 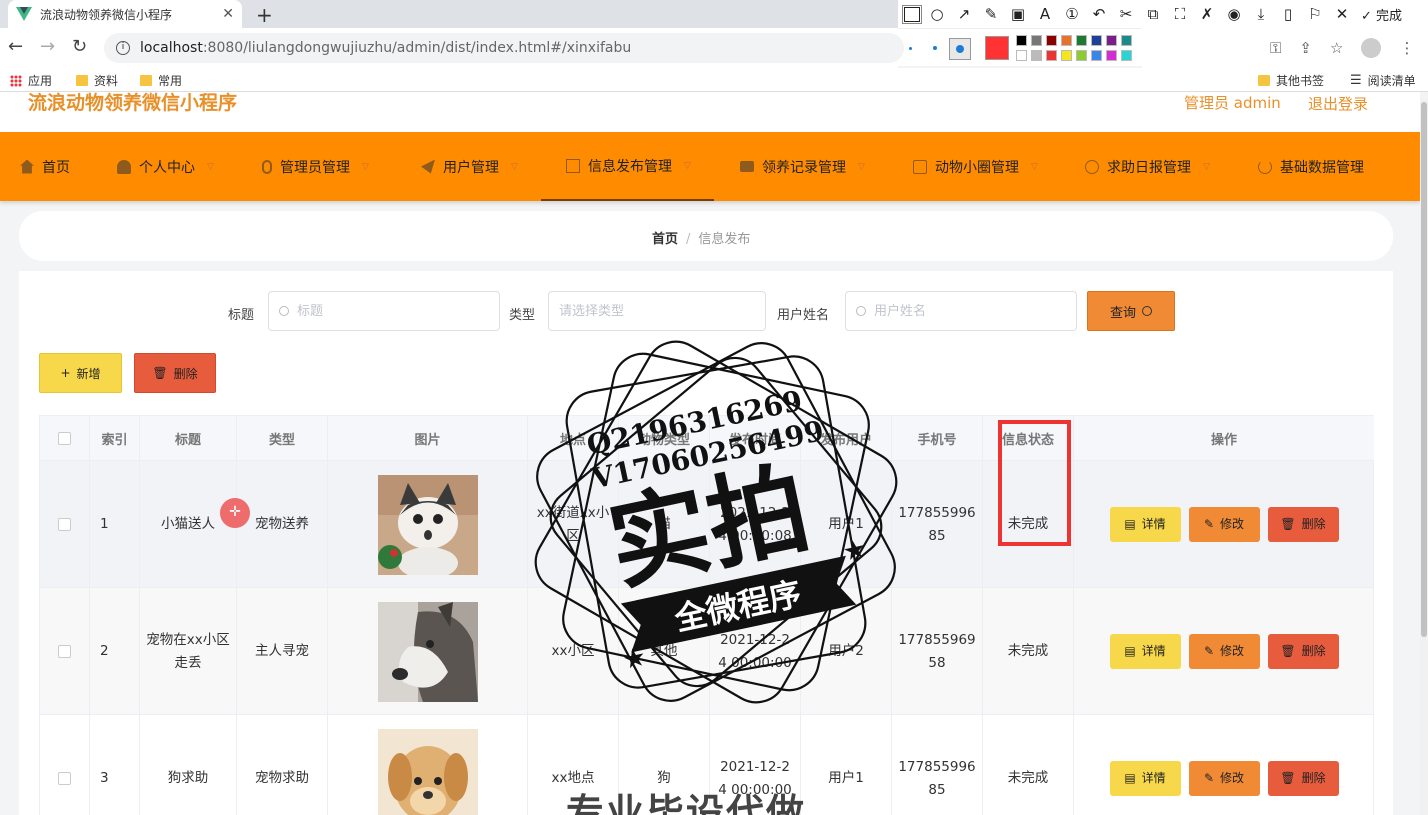 What do you see at coordinates (1099, 14) in the screenshot?
I see `undo-icon: ↶` at bounding box center [1099, 14].